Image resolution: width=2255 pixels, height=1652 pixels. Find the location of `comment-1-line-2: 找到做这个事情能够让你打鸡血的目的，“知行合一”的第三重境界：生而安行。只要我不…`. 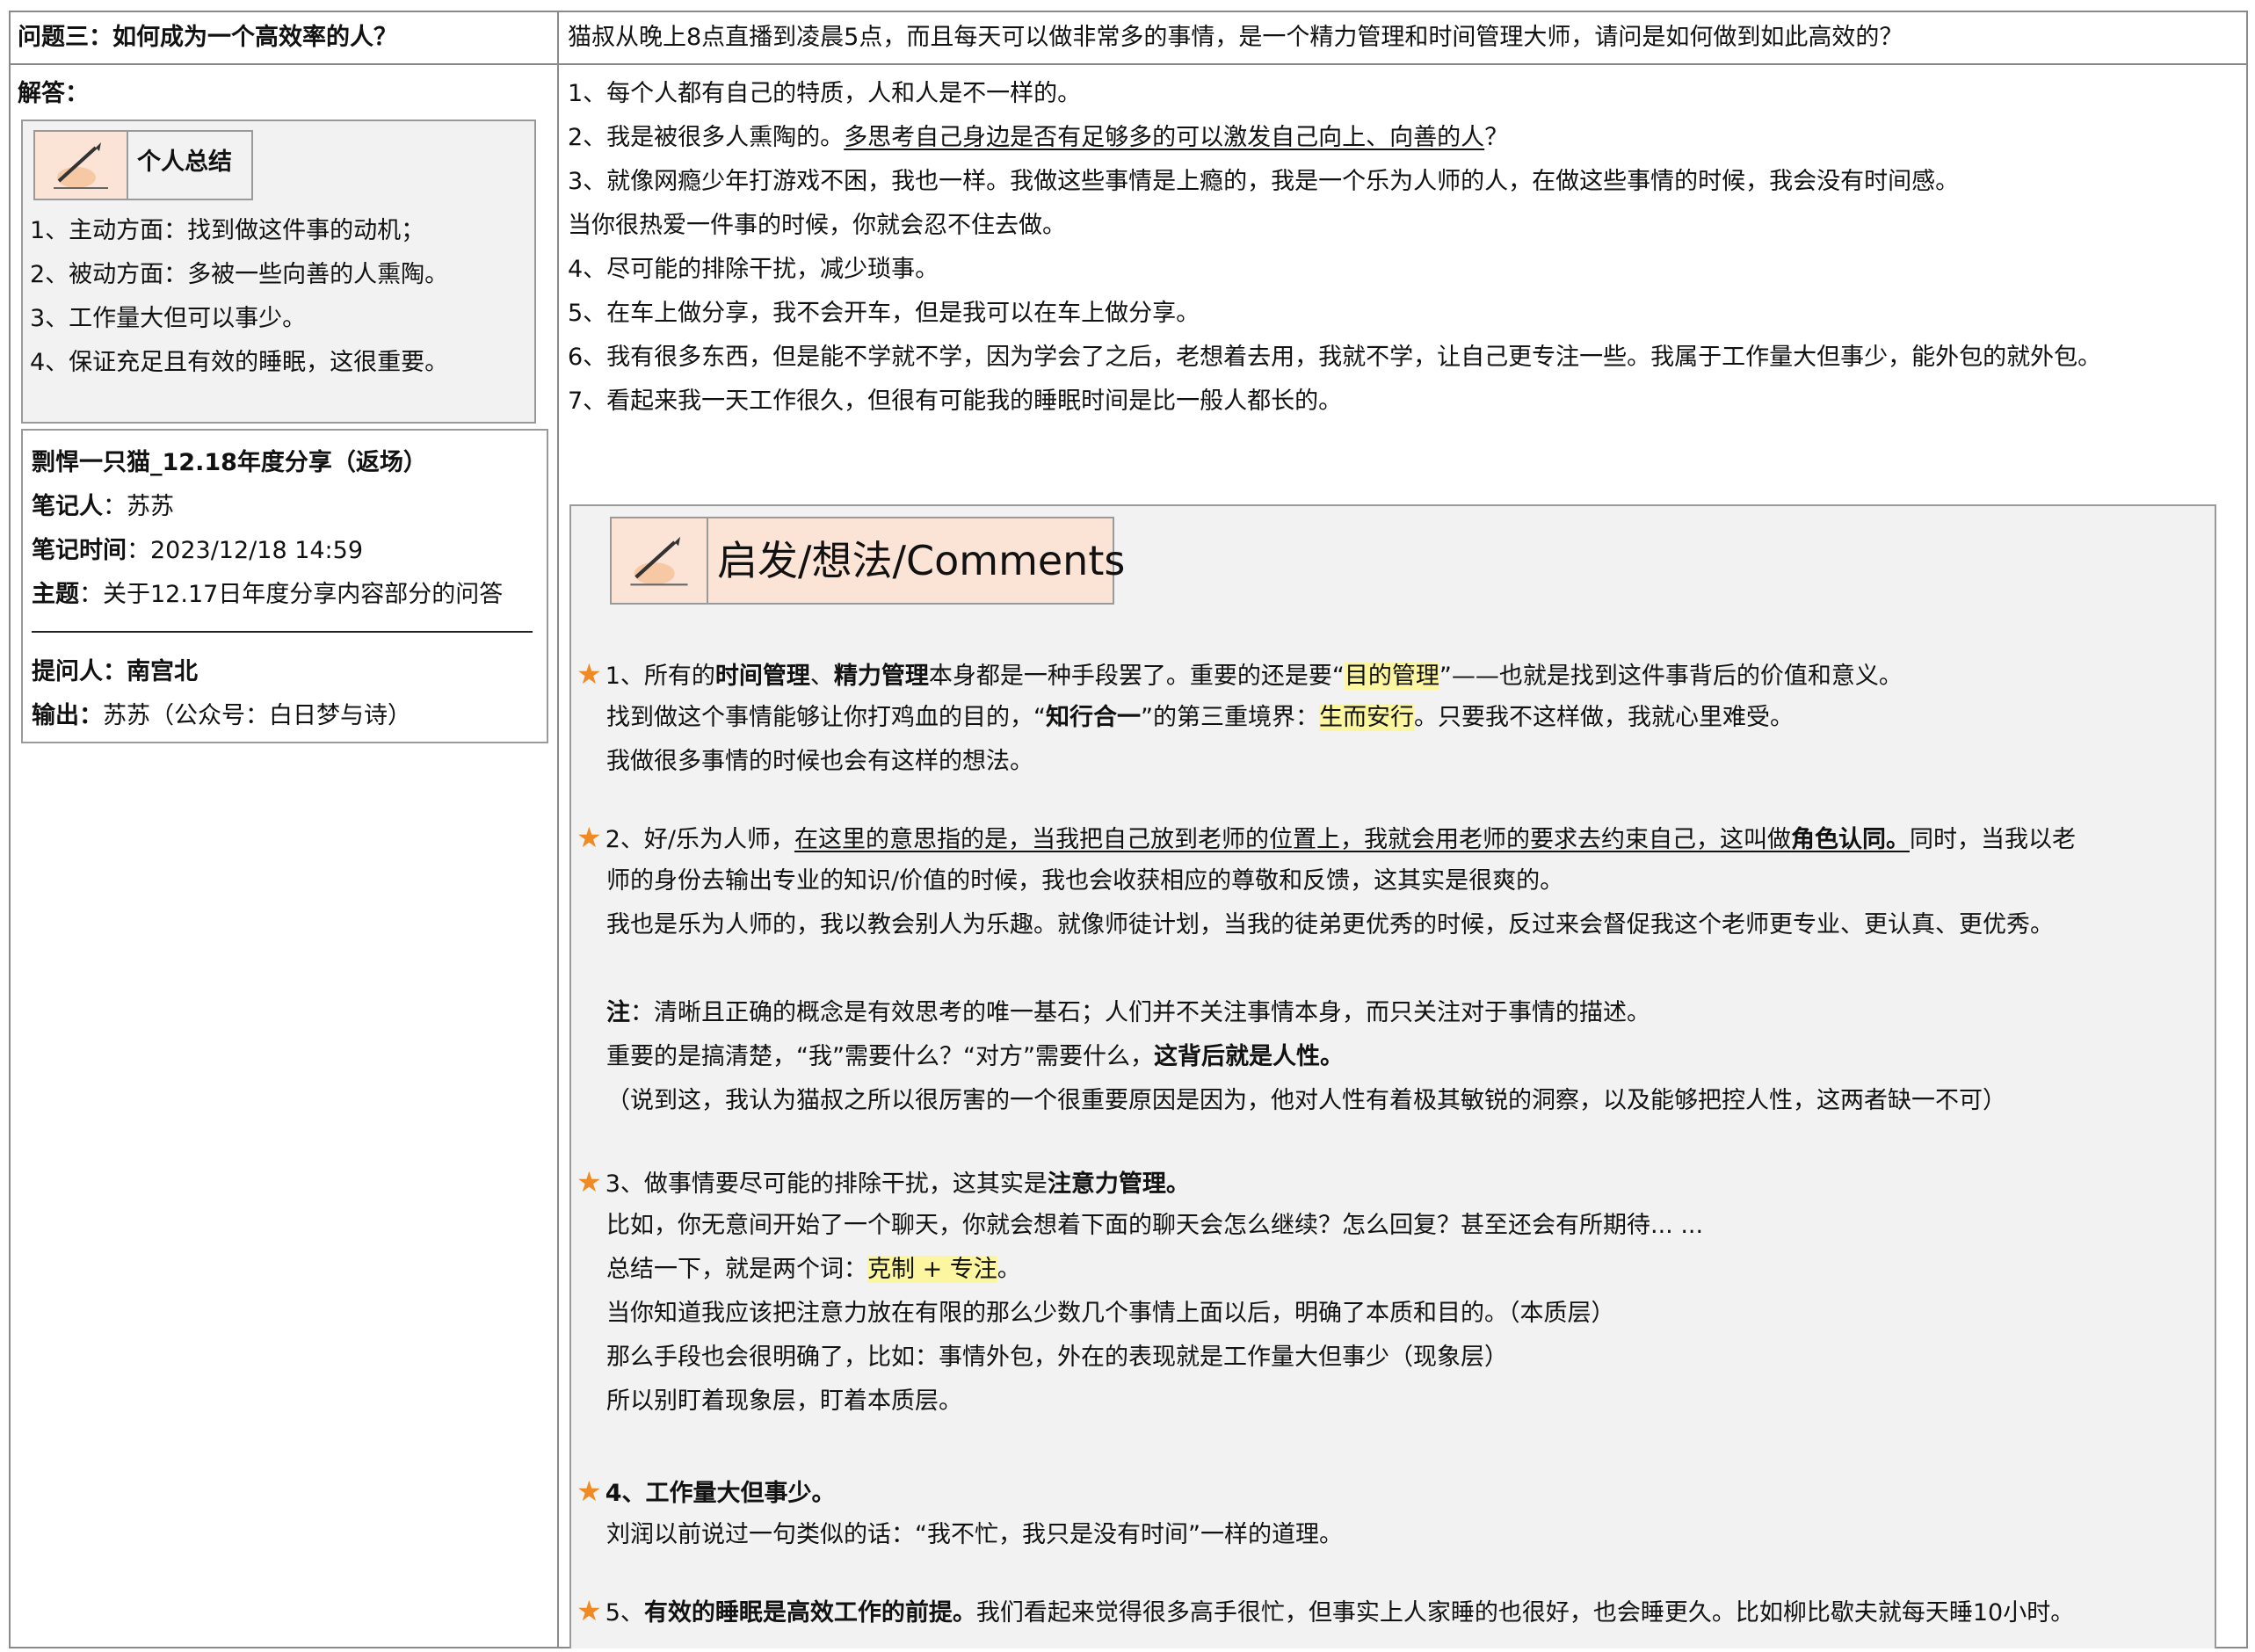

comment-1-line-2: 找到做这个事情能够让你打鸡血的目的，“知行合一”的第三重境界：生而安行。只要我不… is located at coordinates (1200, 718).